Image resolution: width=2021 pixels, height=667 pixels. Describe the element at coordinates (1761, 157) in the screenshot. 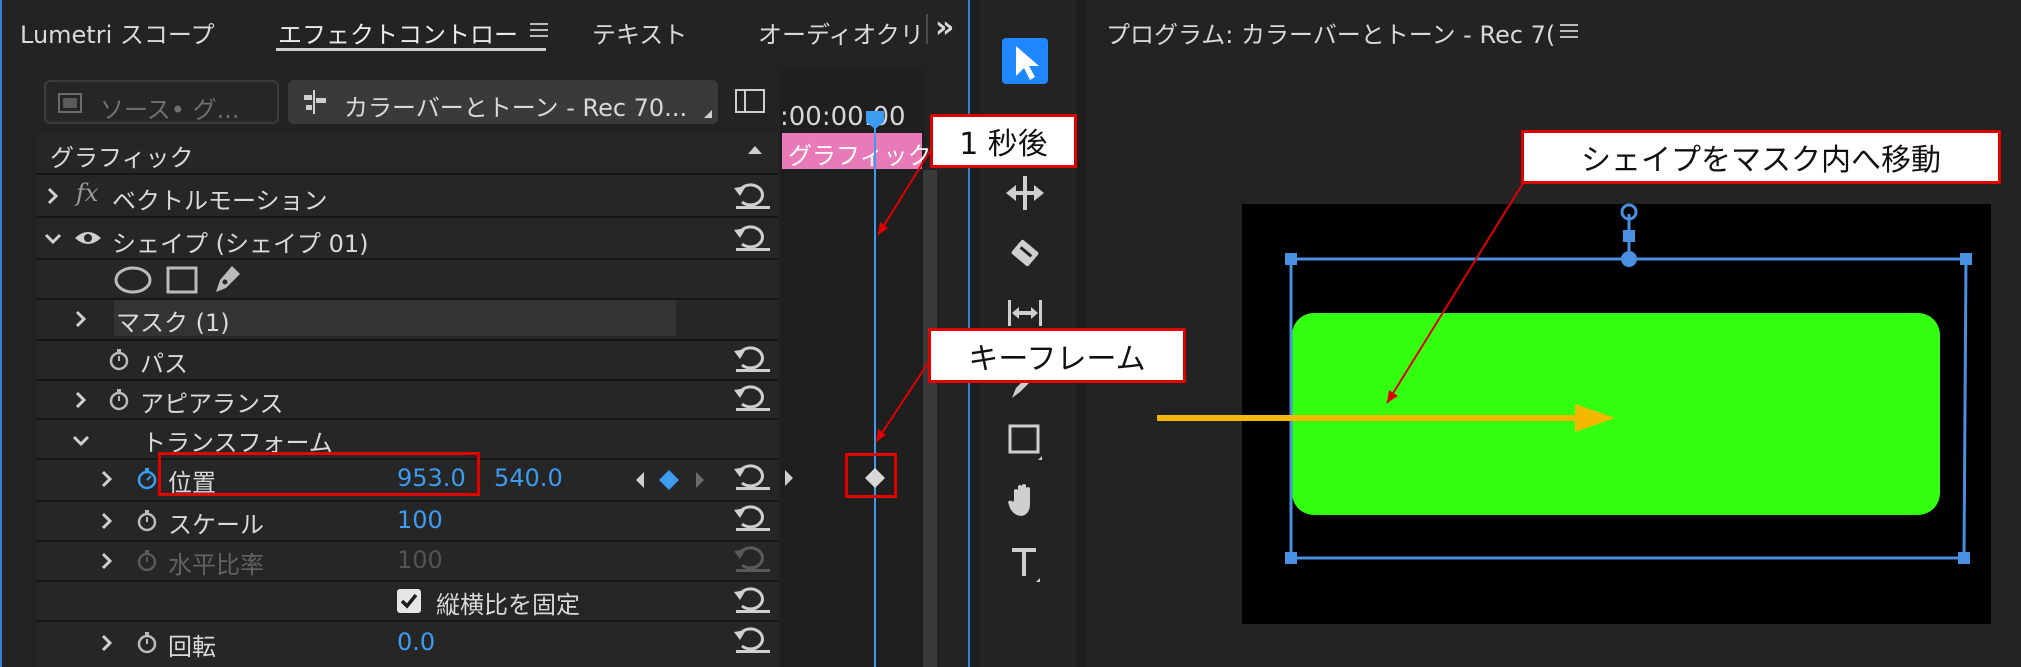

I see `callout-move-shape: シェイプをマスク内へ移動` at that location.